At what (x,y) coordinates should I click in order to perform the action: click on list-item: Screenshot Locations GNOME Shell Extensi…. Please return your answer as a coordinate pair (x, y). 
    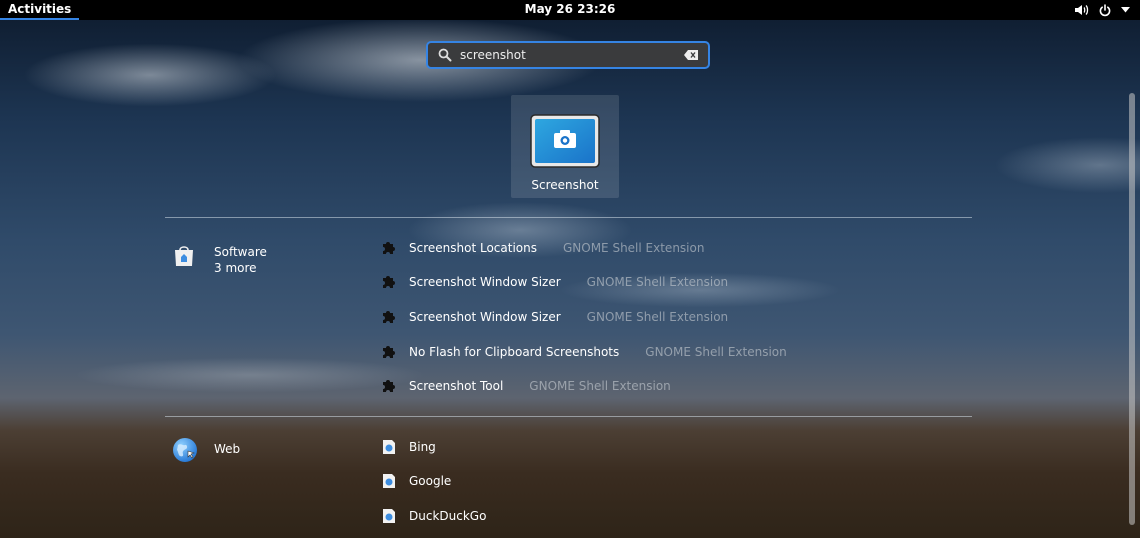
    Looking at the image, I should click on (542, 248).